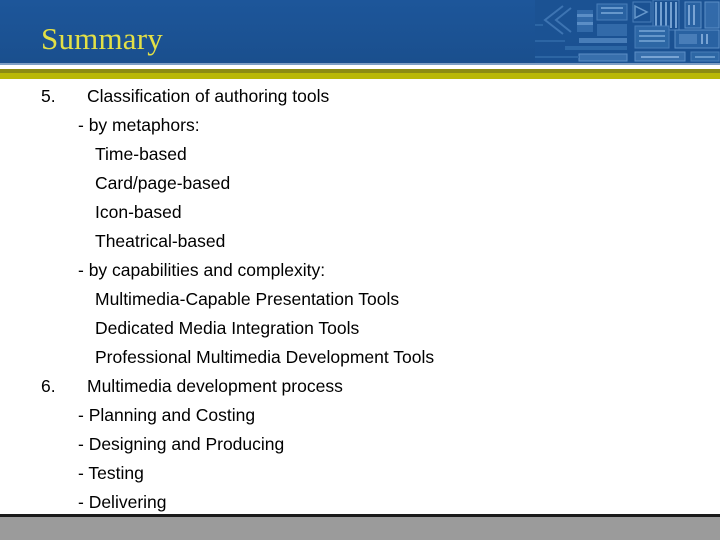  Describe the element at coordinates (138, 212) in the screenshot. I see `list-item: Icon-based` at that location.